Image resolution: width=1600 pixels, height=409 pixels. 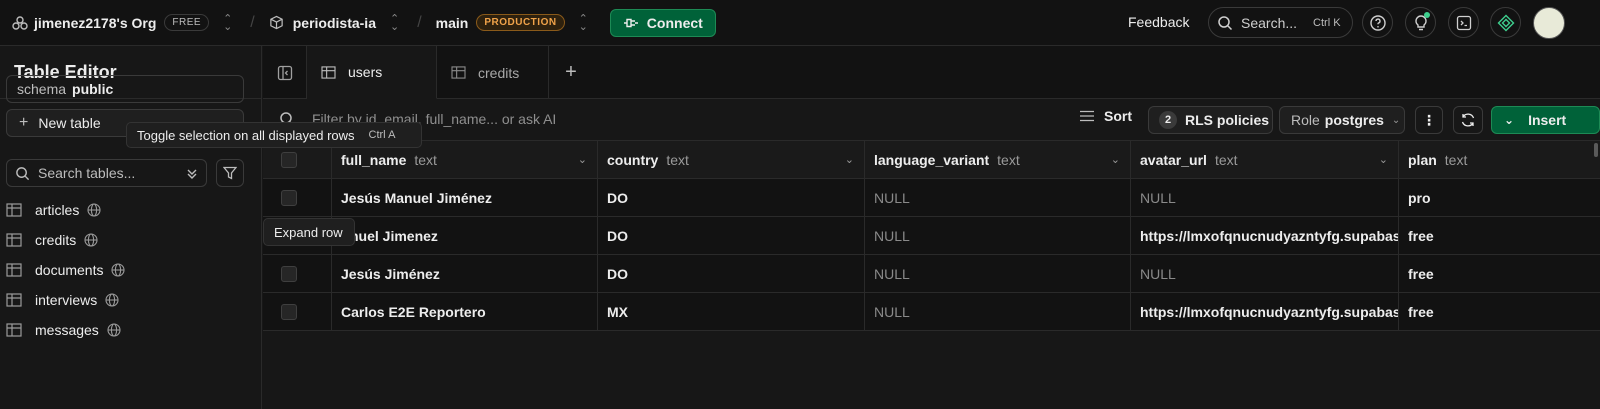 I want to click on column-header-avatar_url: avatar_url text ⌄, so click(x=1265, y=160).